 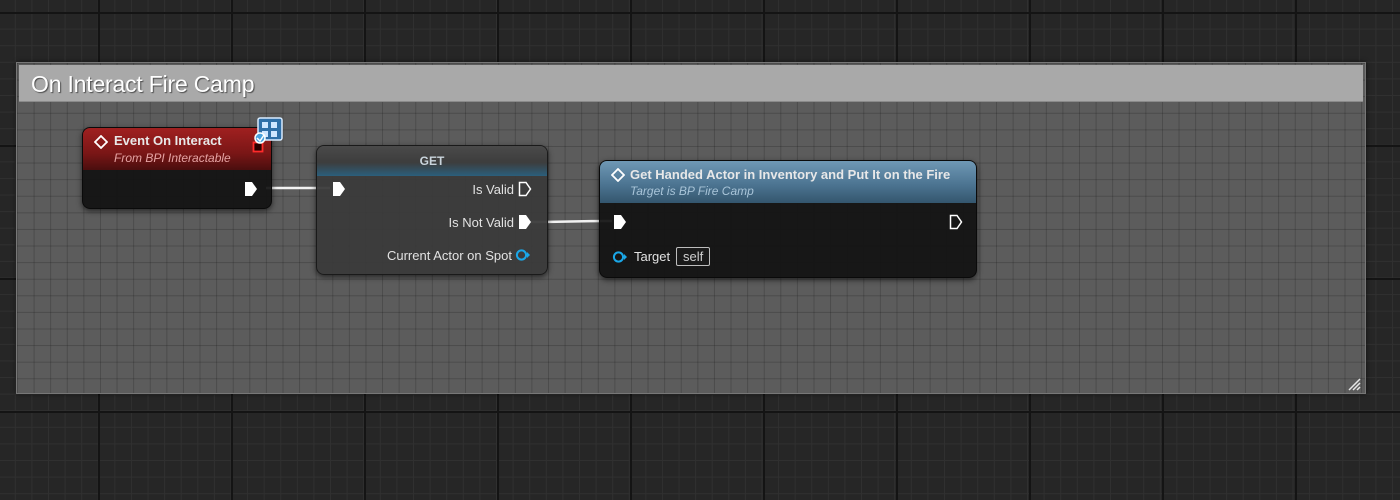 I want to click on target-label: Target, so click(x=652, y=256).